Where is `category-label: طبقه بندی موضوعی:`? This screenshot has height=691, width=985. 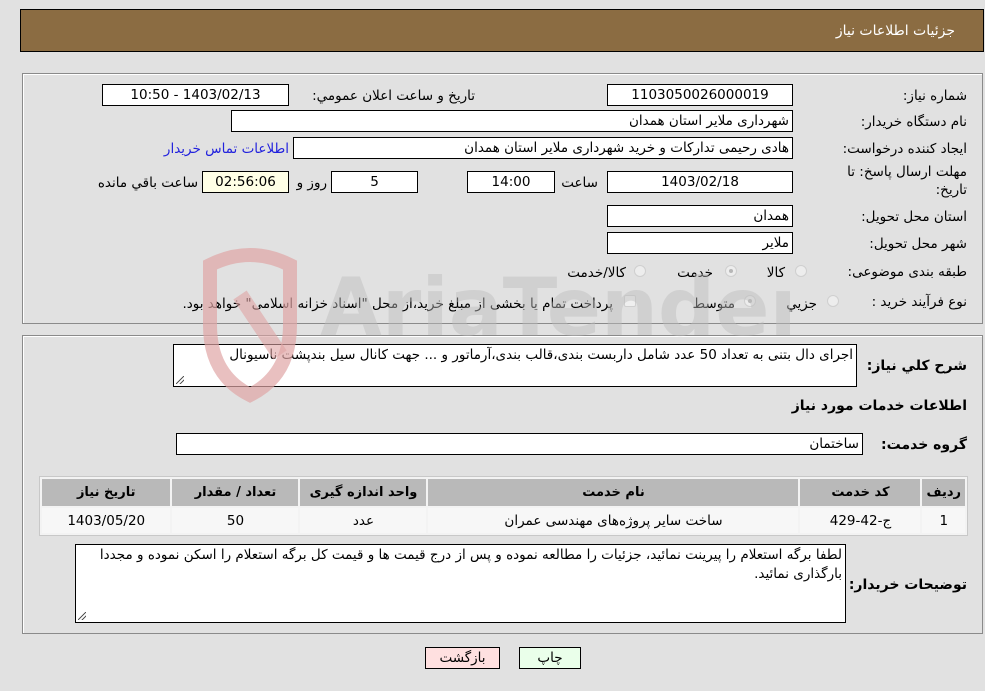 category-label: طبقه بندی موضوعی: is located at coordinates (907, 272).